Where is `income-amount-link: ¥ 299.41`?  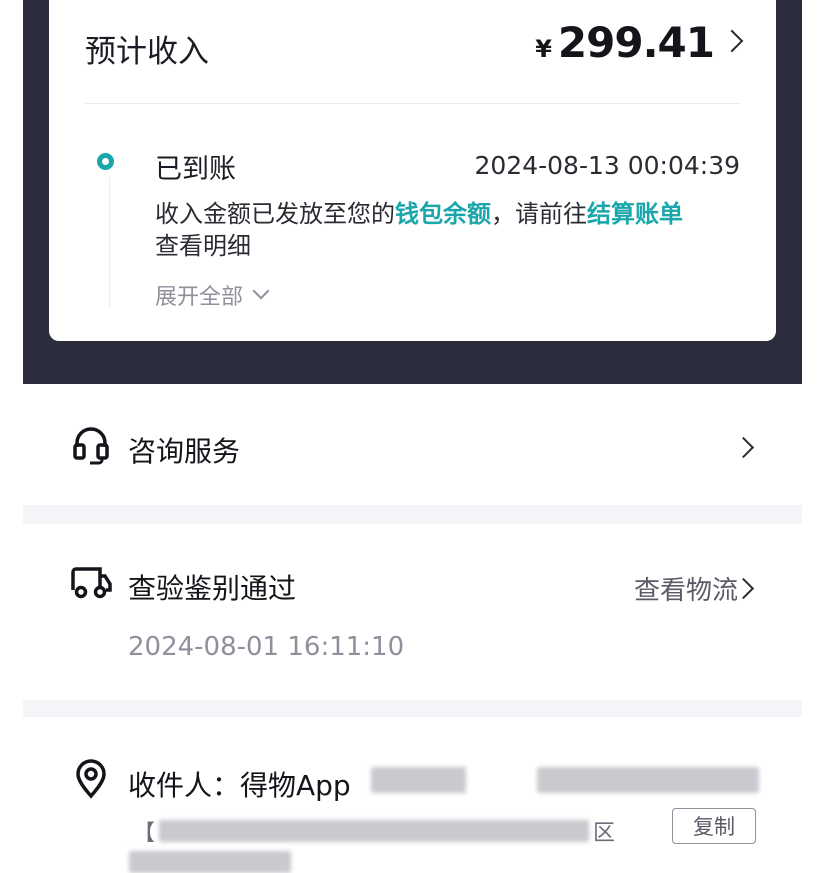
income-amount-link: ¥ 299.41 is located at coordinates (639, 42).